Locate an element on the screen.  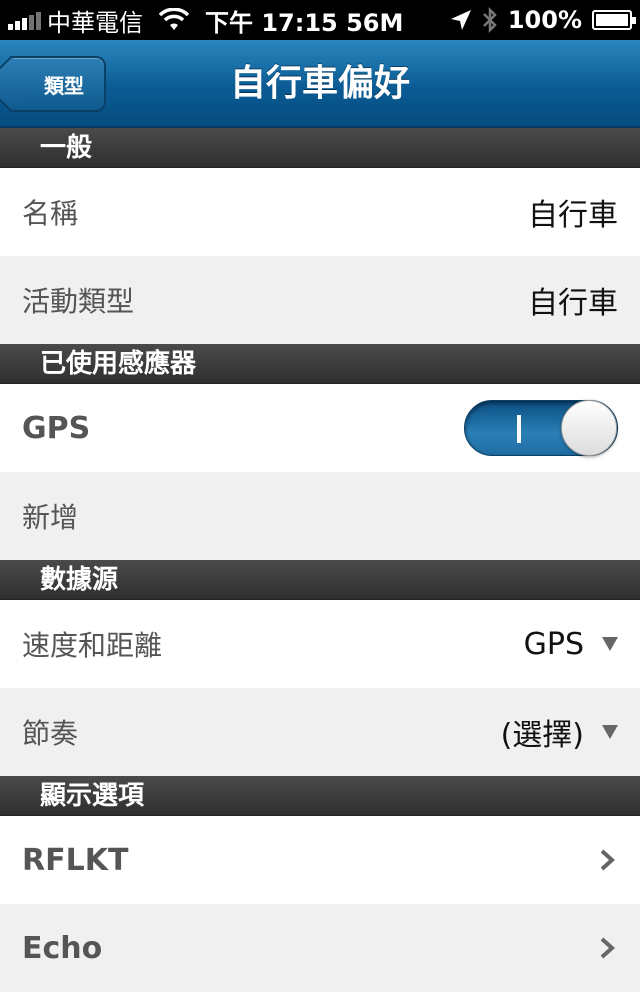
gps-sensor-row: GPS is located at coordinates (320, 428).